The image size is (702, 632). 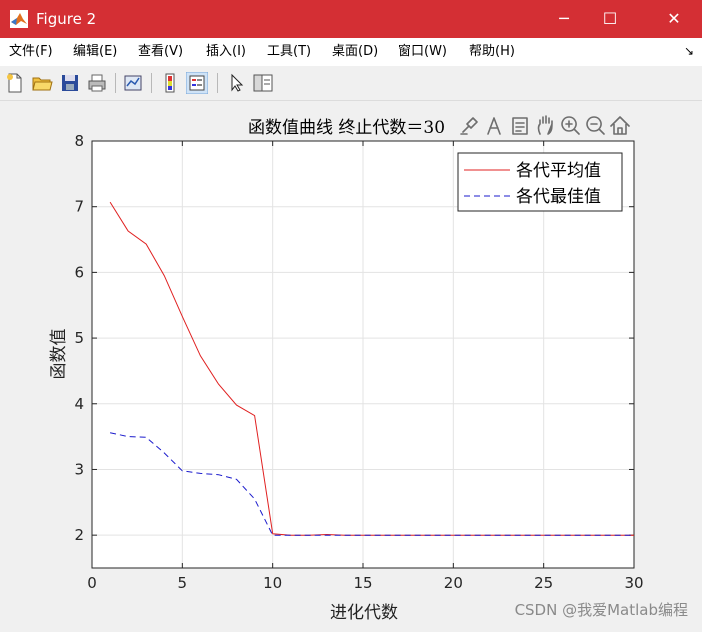 What do you see at coordinates (79, 141) in the screenshot?
I see `y-tick-label: 8` at bounding box center [79, 141].